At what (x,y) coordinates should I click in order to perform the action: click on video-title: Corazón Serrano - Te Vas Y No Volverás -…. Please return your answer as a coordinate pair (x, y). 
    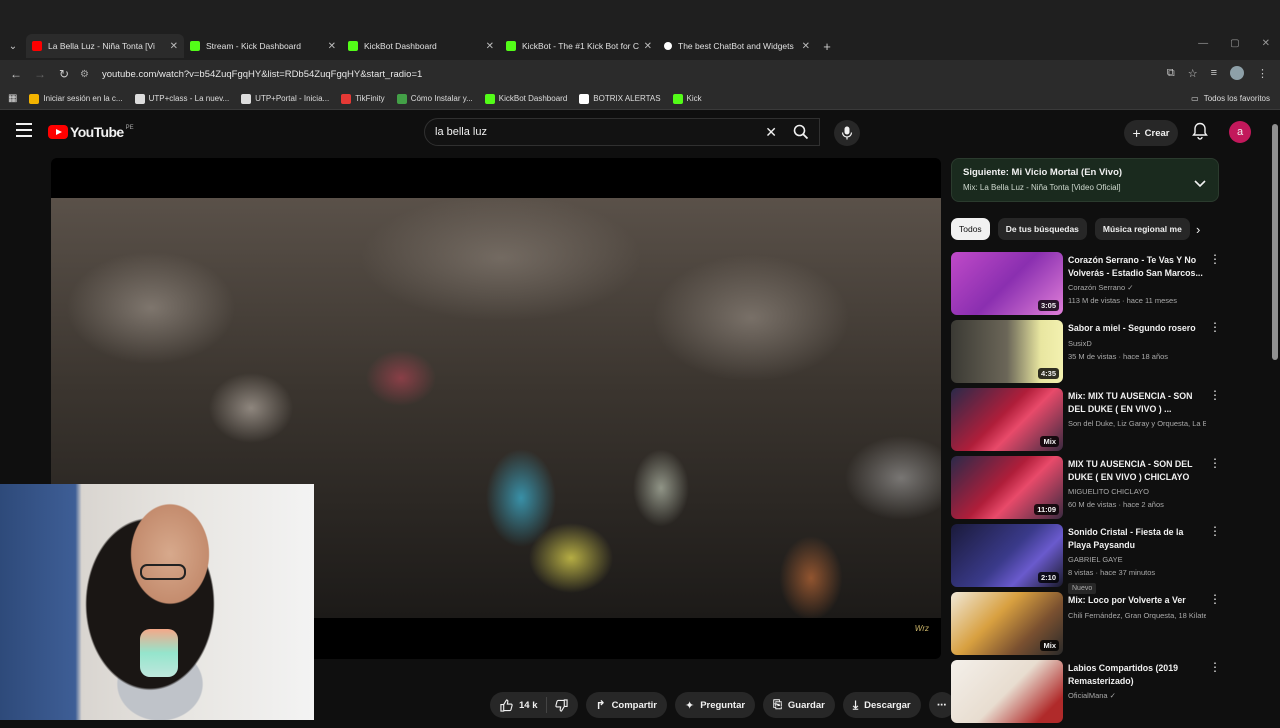
    Looking at the image, I should click on (1137, 266).